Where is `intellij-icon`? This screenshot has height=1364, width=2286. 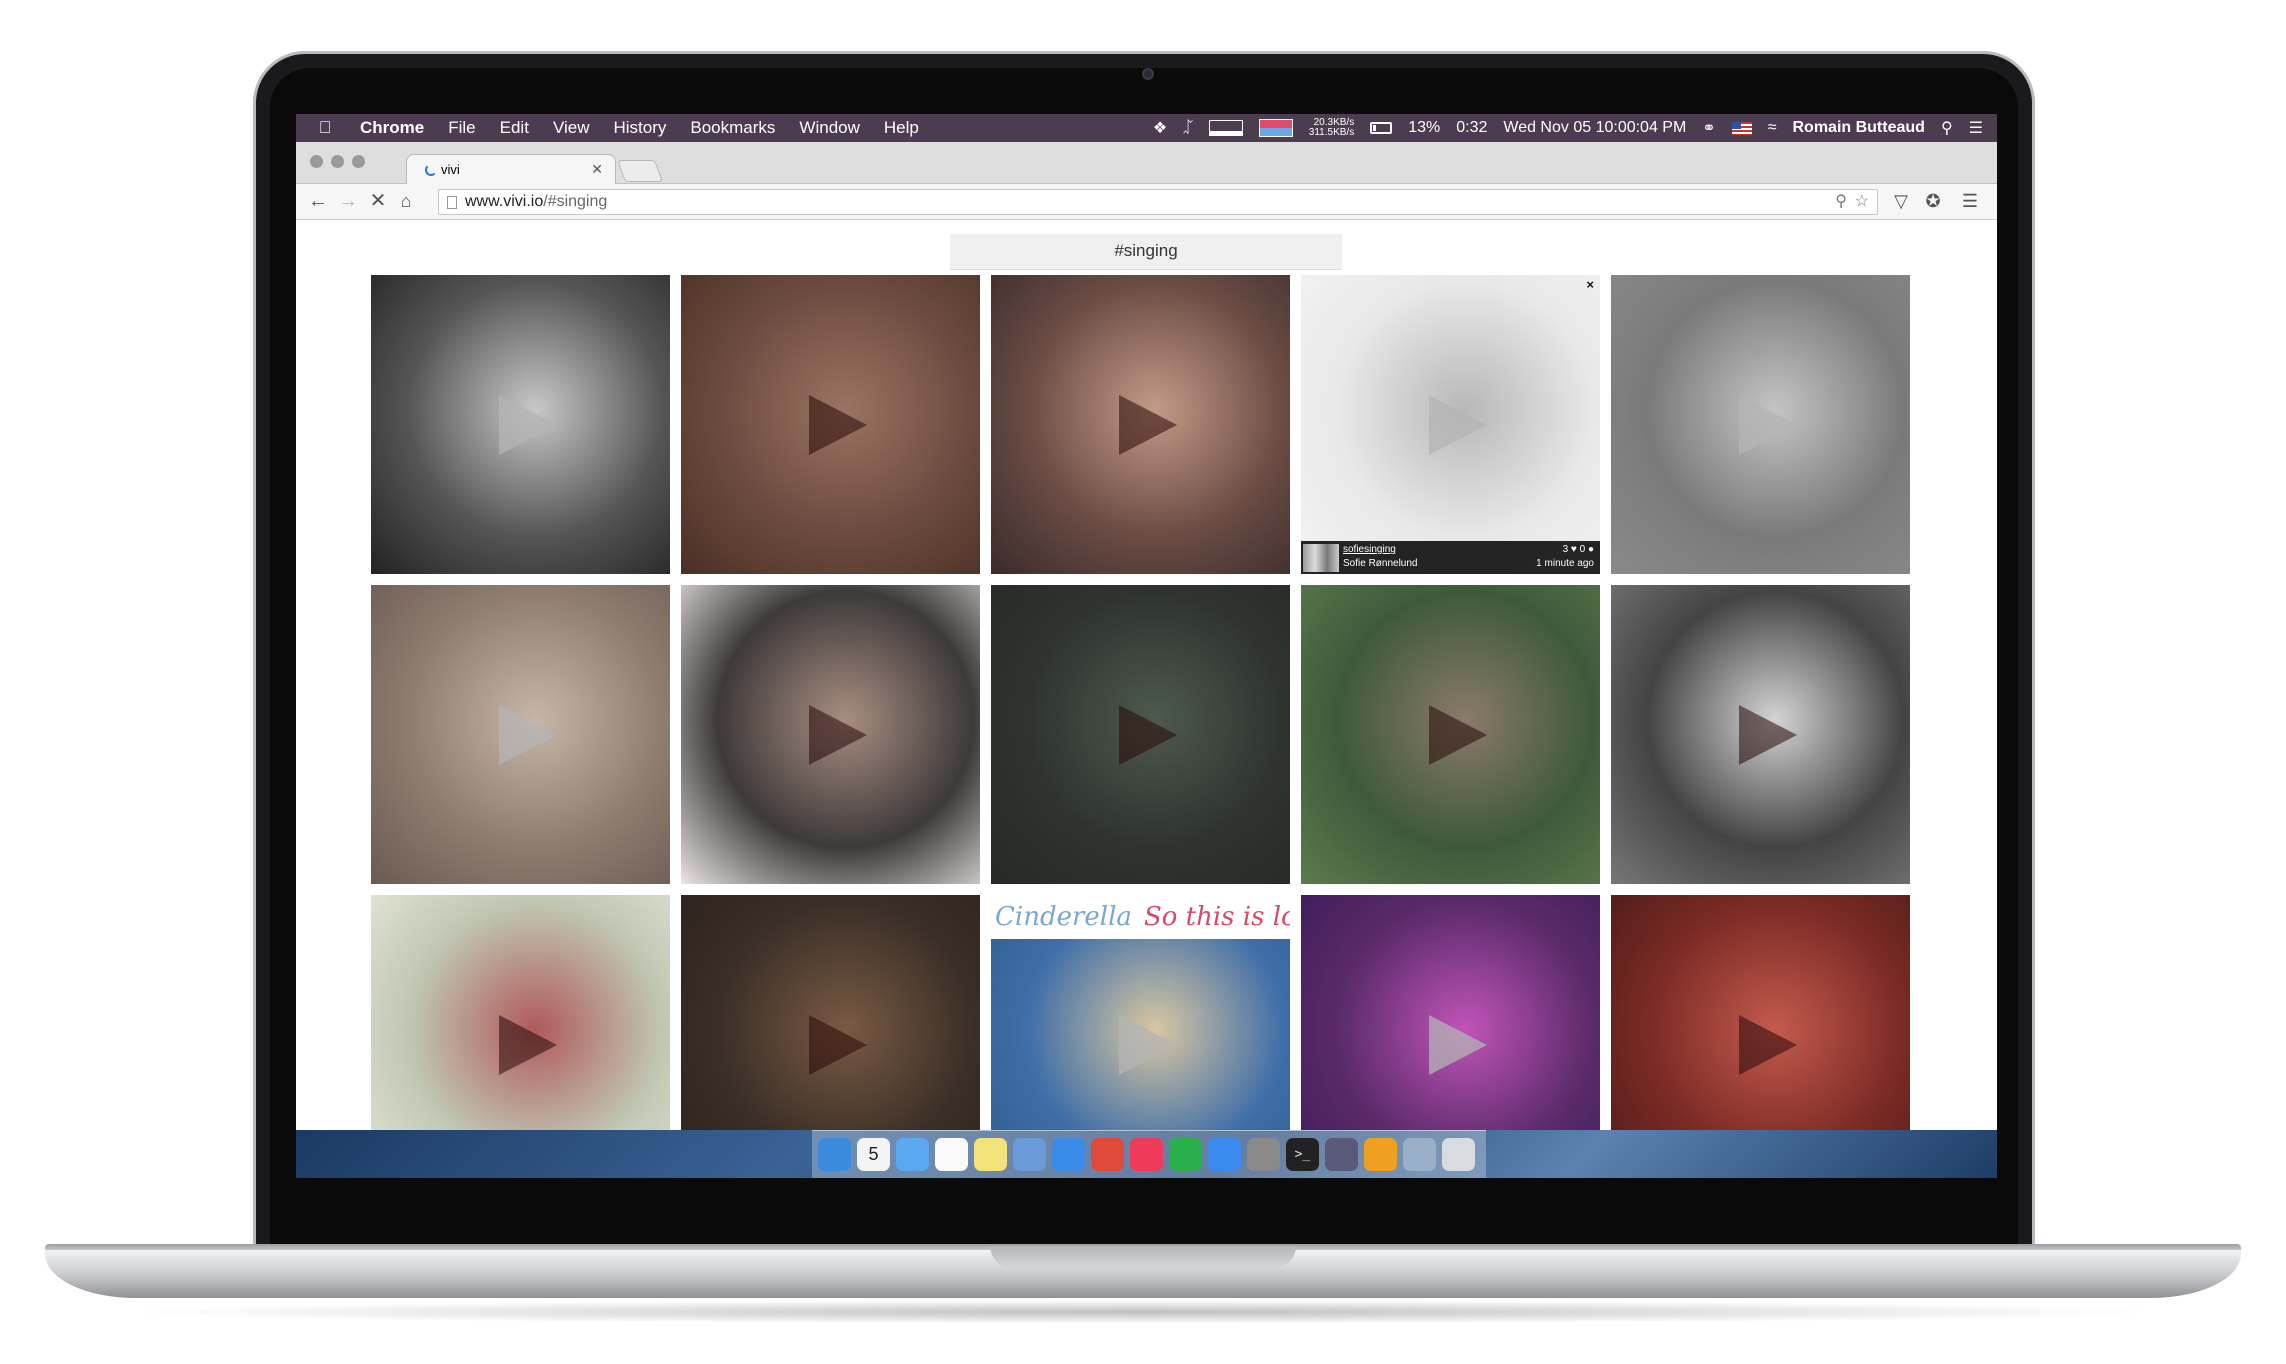
intellij-icon is located at coordinates (1341, 1154).